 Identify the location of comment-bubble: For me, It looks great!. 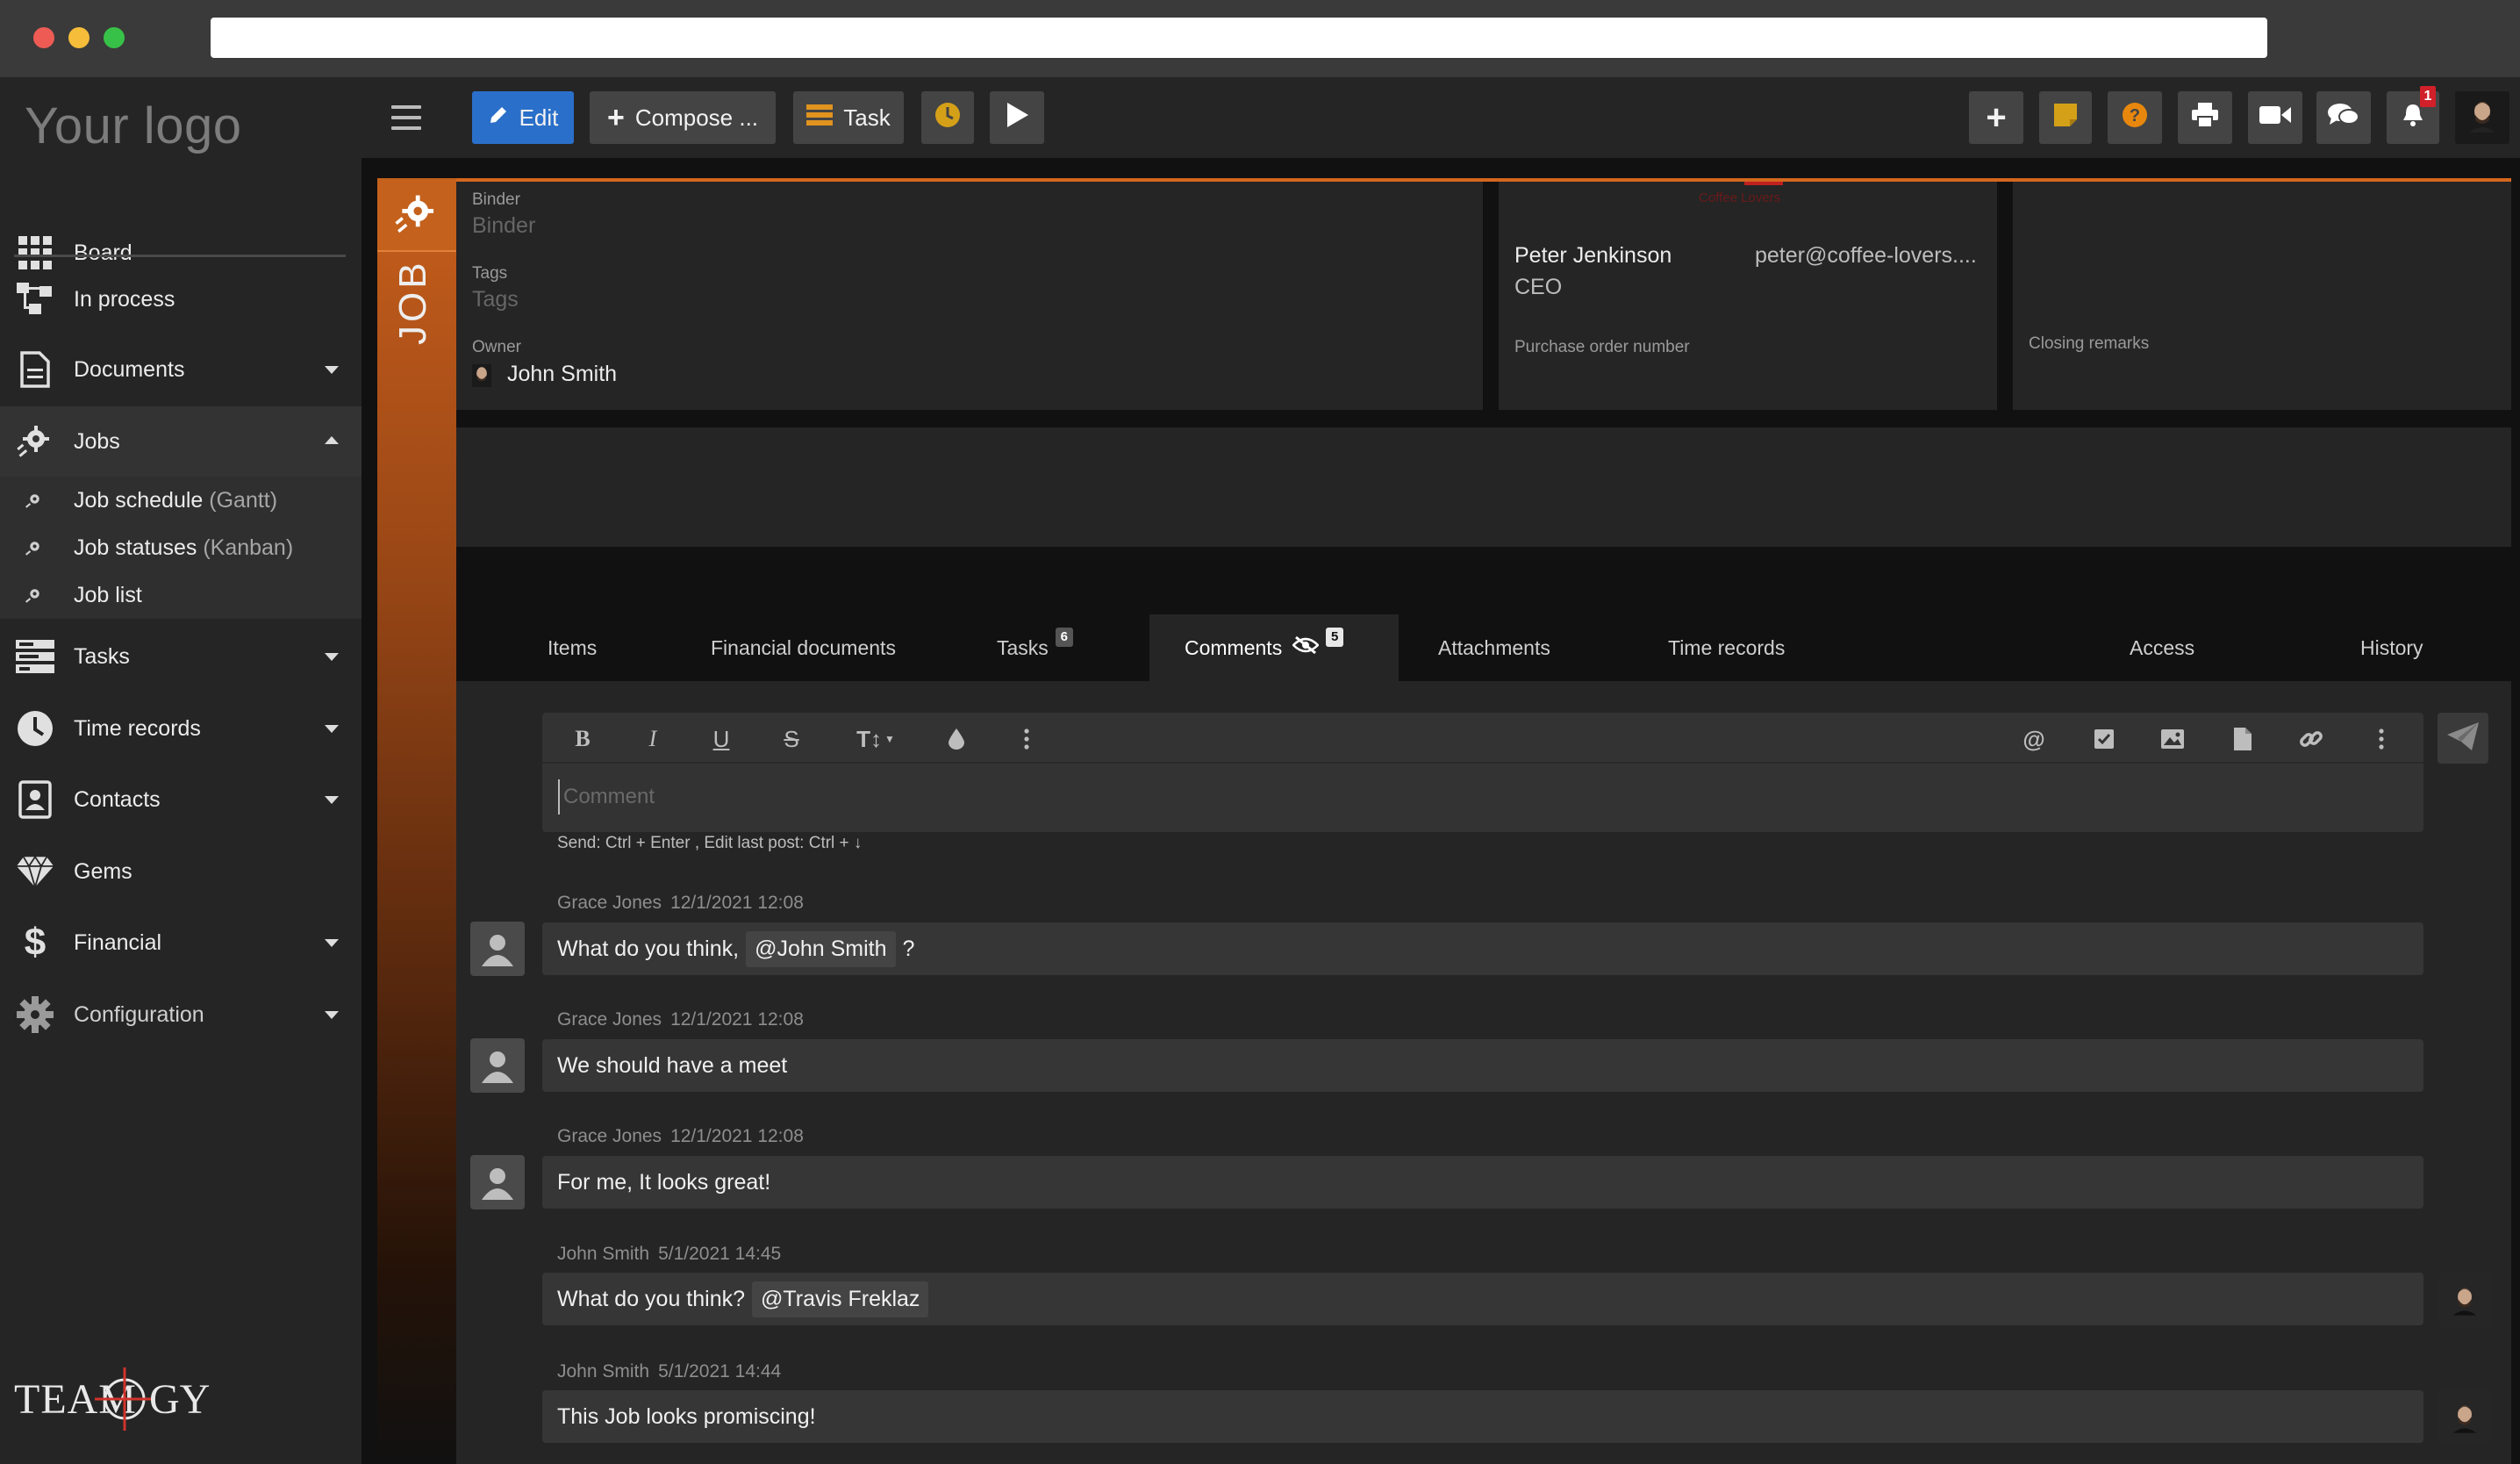
(1482, 1183).